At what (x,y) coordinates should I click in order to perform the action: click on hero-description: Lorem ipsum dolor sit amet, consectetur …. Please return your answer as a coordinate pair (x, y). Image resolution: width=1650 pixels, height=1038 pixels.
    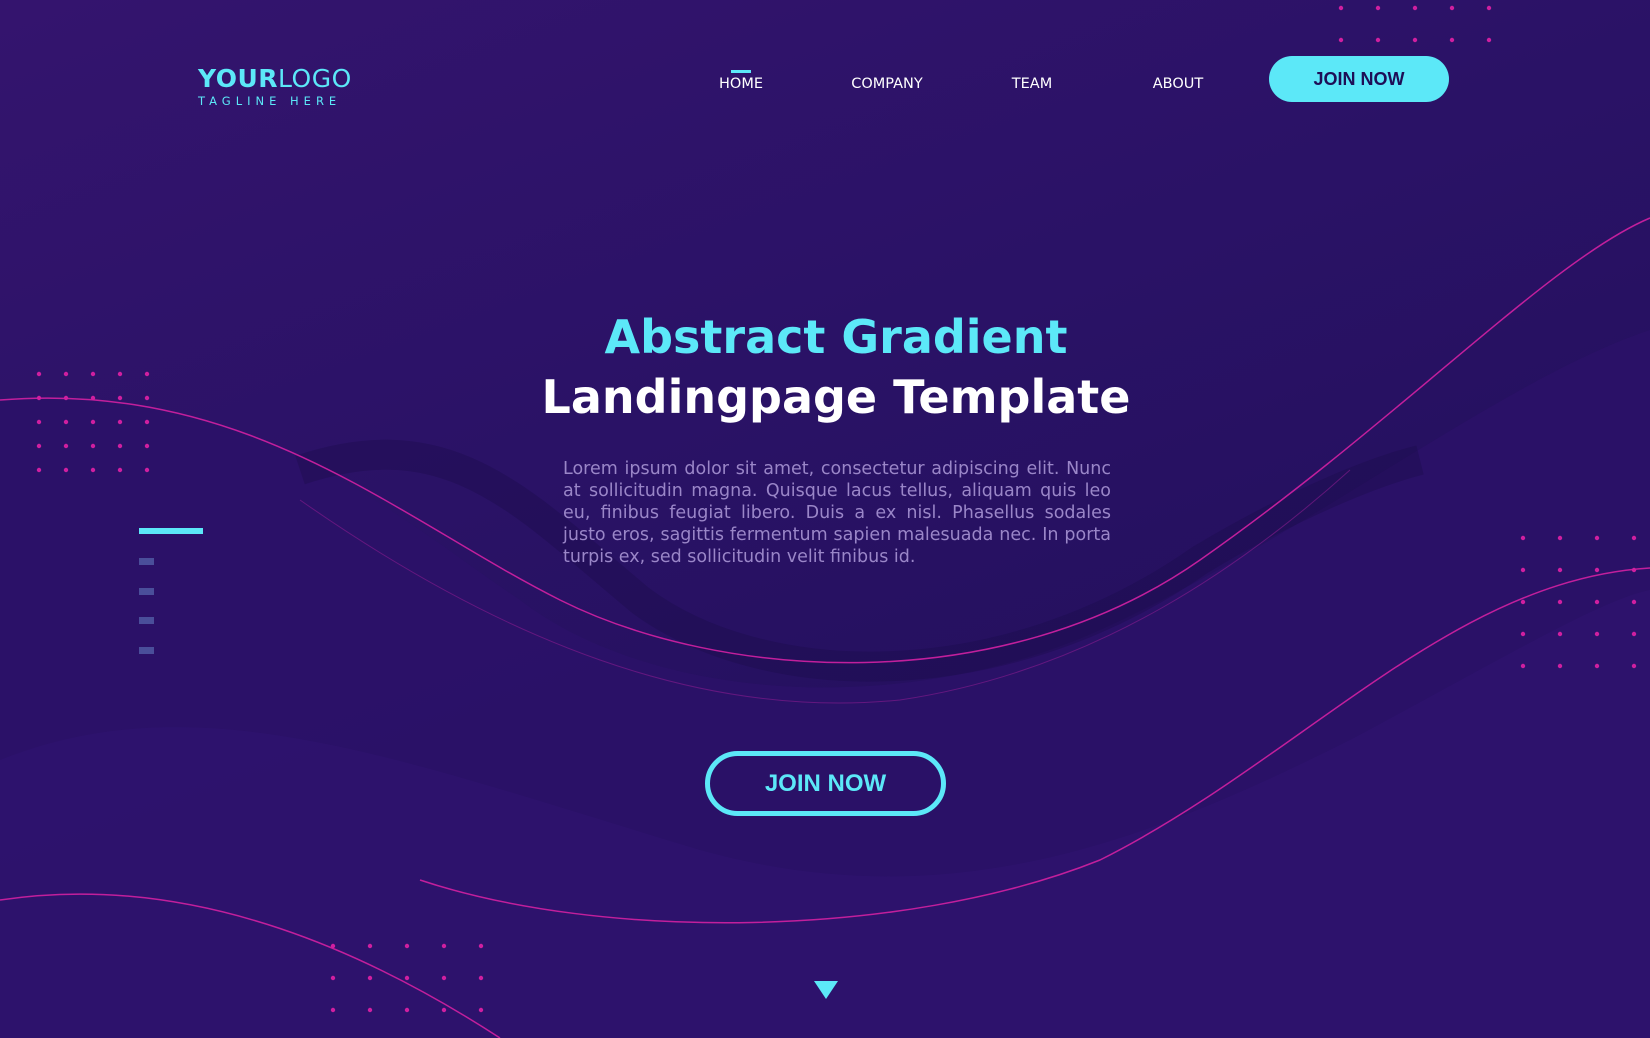
    Looking at the image, I should click on (837, 513).